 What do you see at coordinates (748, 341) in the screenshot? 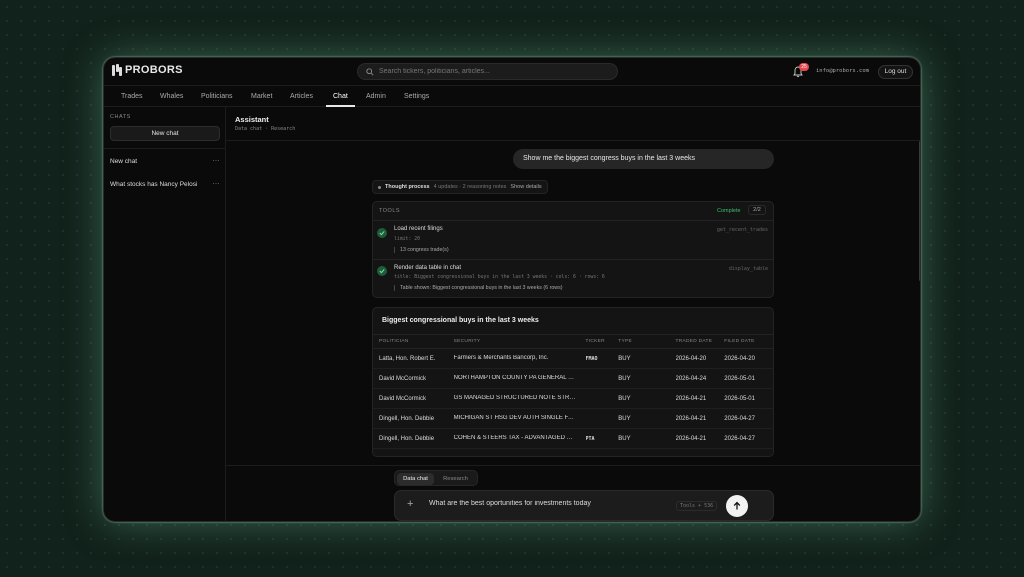
I see `column-header: FILED DATE` at bounding box center [748, 341].